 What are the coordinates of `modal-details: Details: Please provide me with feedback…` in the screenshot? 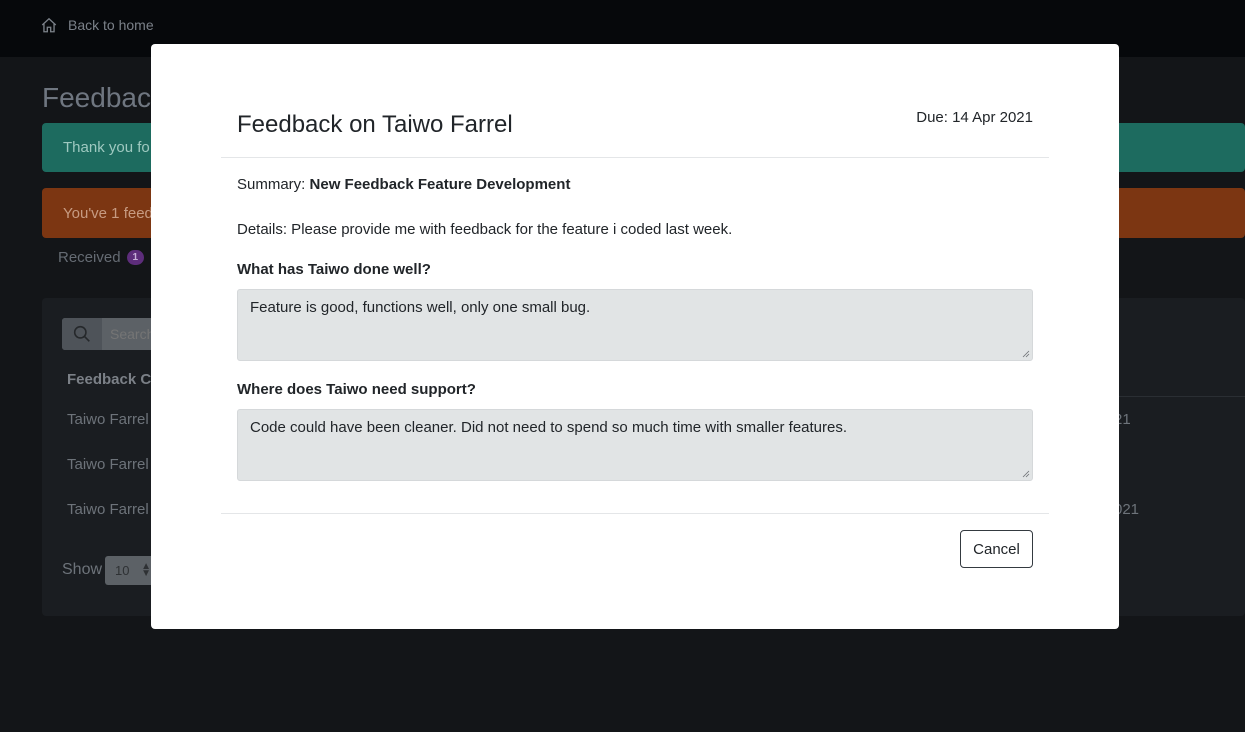 It's located at (485, 229).